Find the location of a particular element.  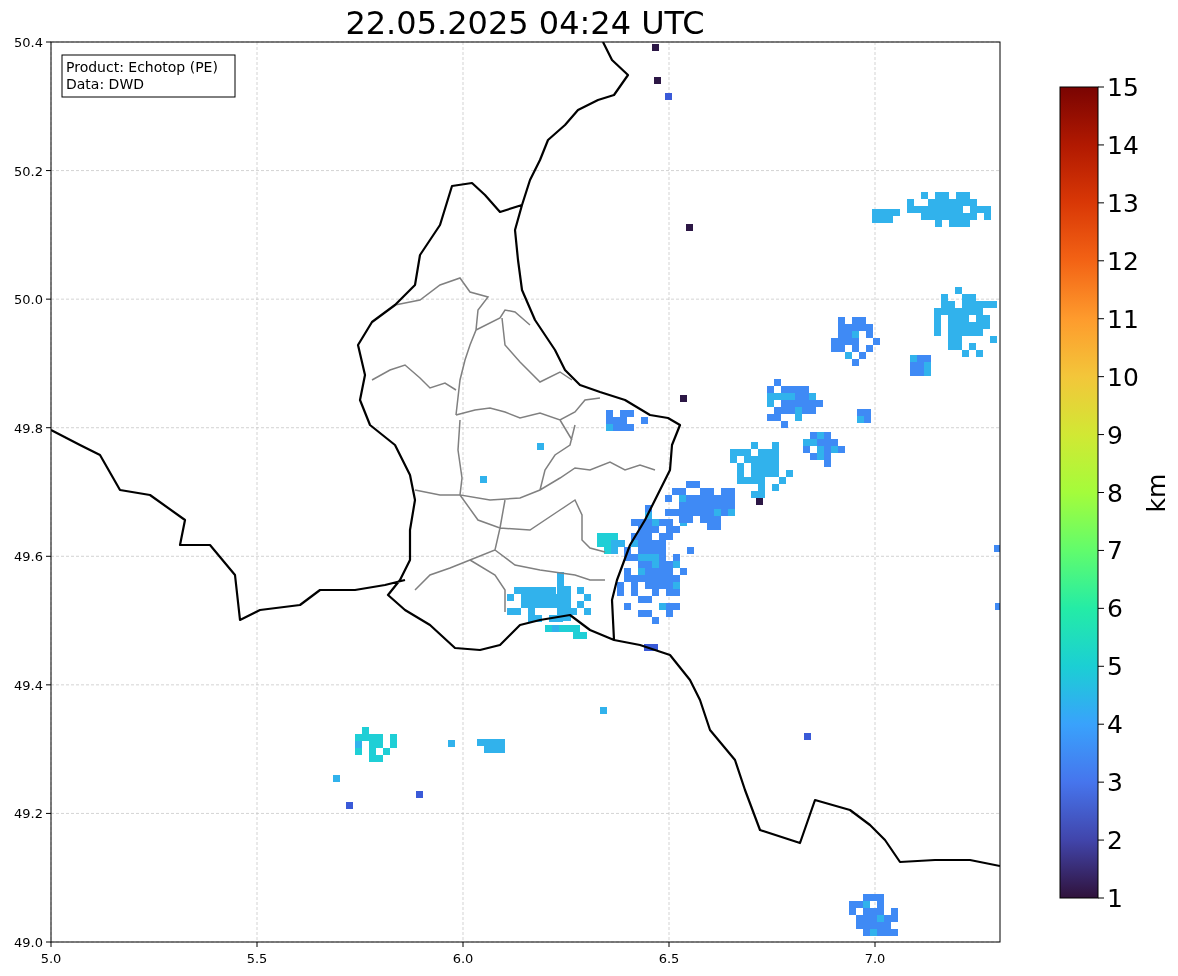

colorbar-tick-label: 15 is located at coordinates (1123, 87).